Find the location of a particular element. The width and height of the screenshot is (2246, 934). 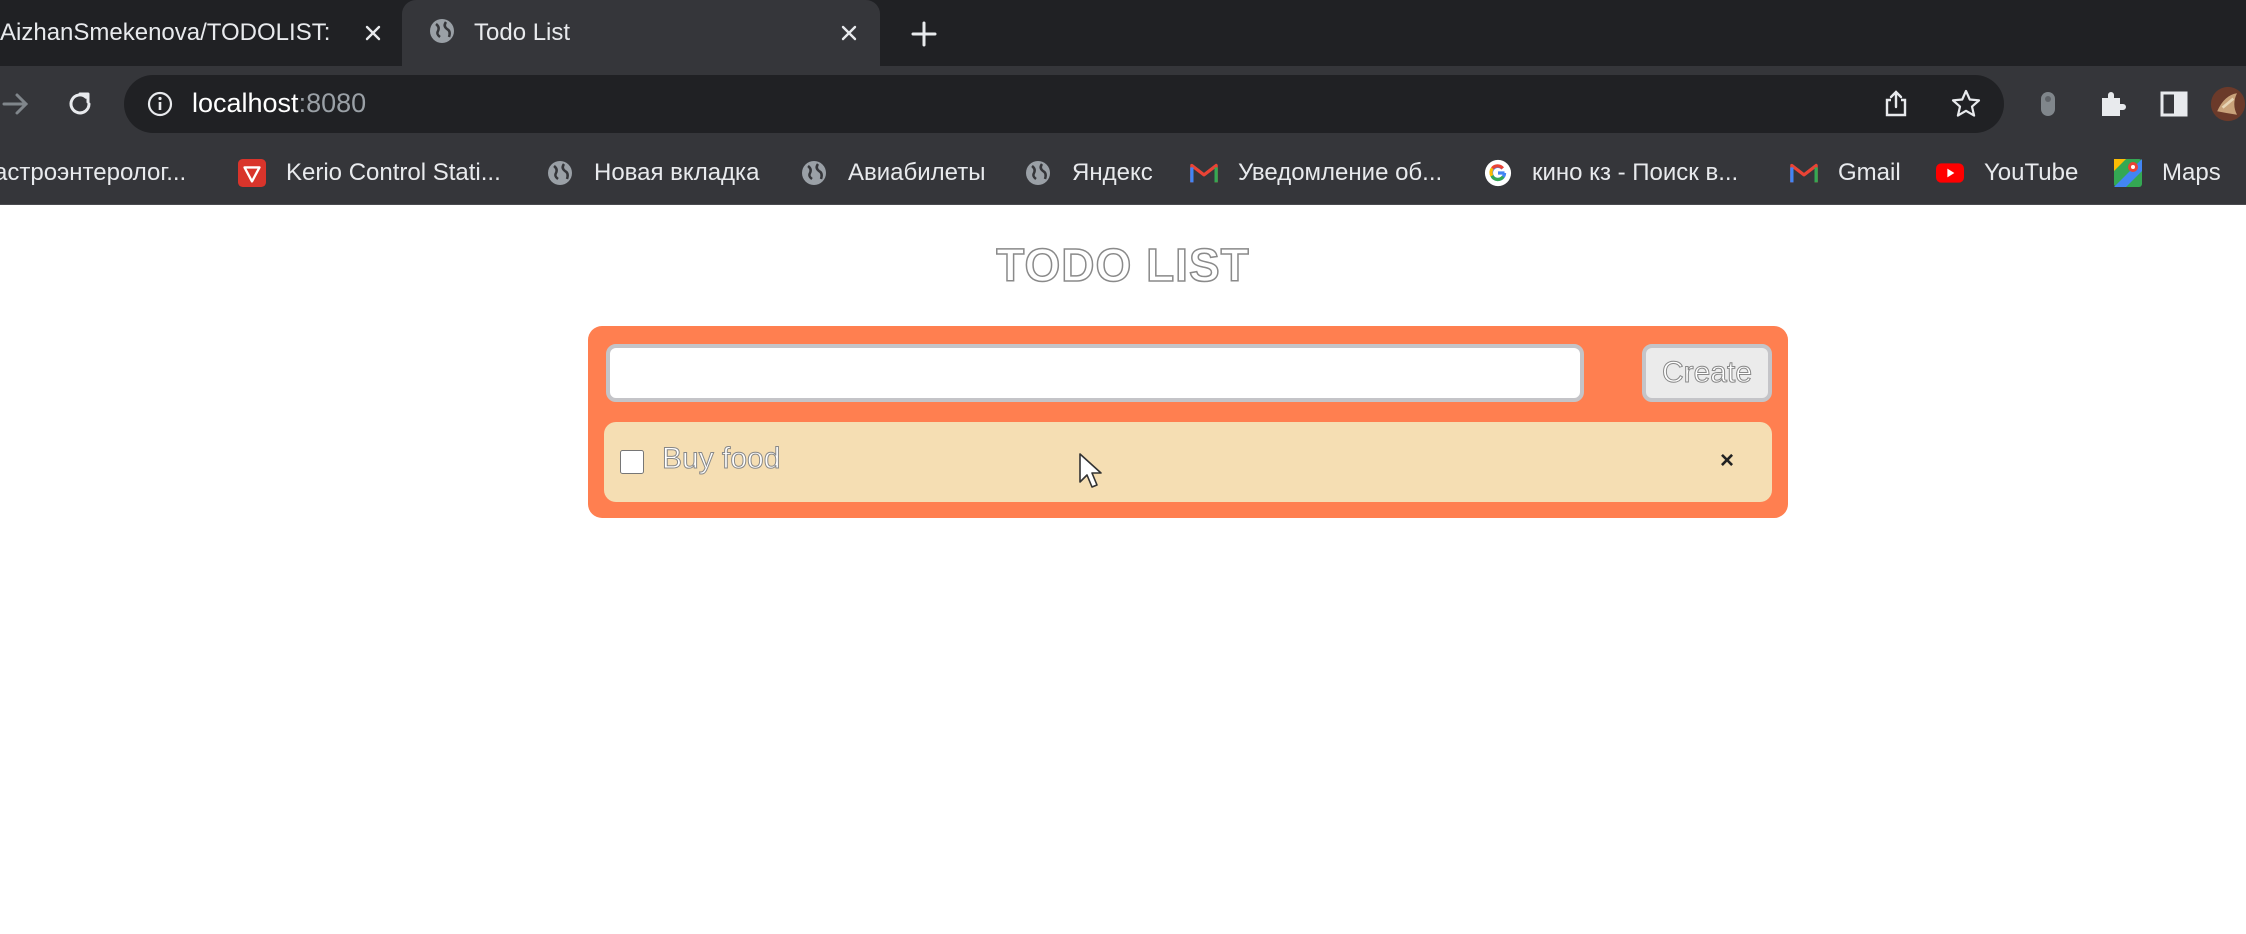

bookmark-item: Новая вкладка is located at coordinates (652, 173).